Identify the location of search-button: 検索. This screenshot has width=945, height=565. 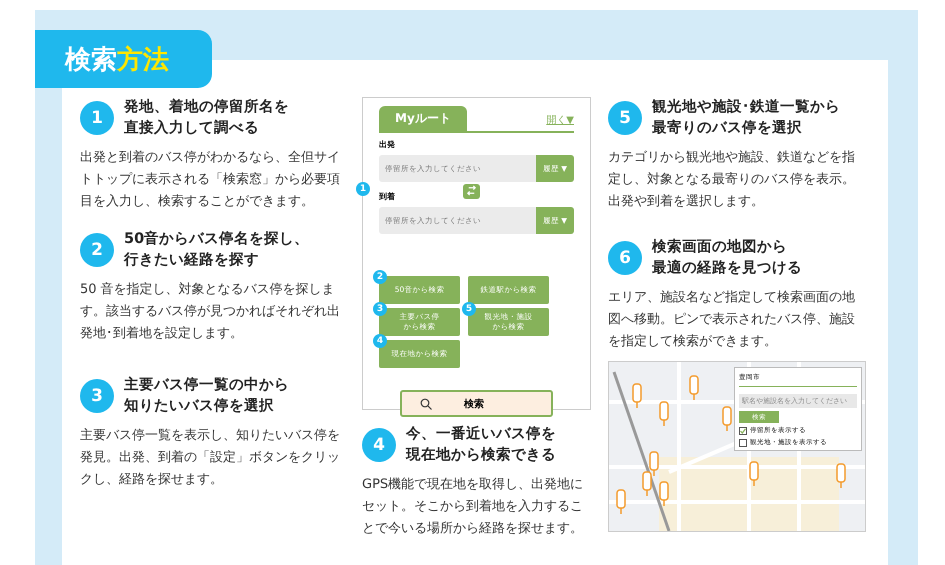
(476, 403).